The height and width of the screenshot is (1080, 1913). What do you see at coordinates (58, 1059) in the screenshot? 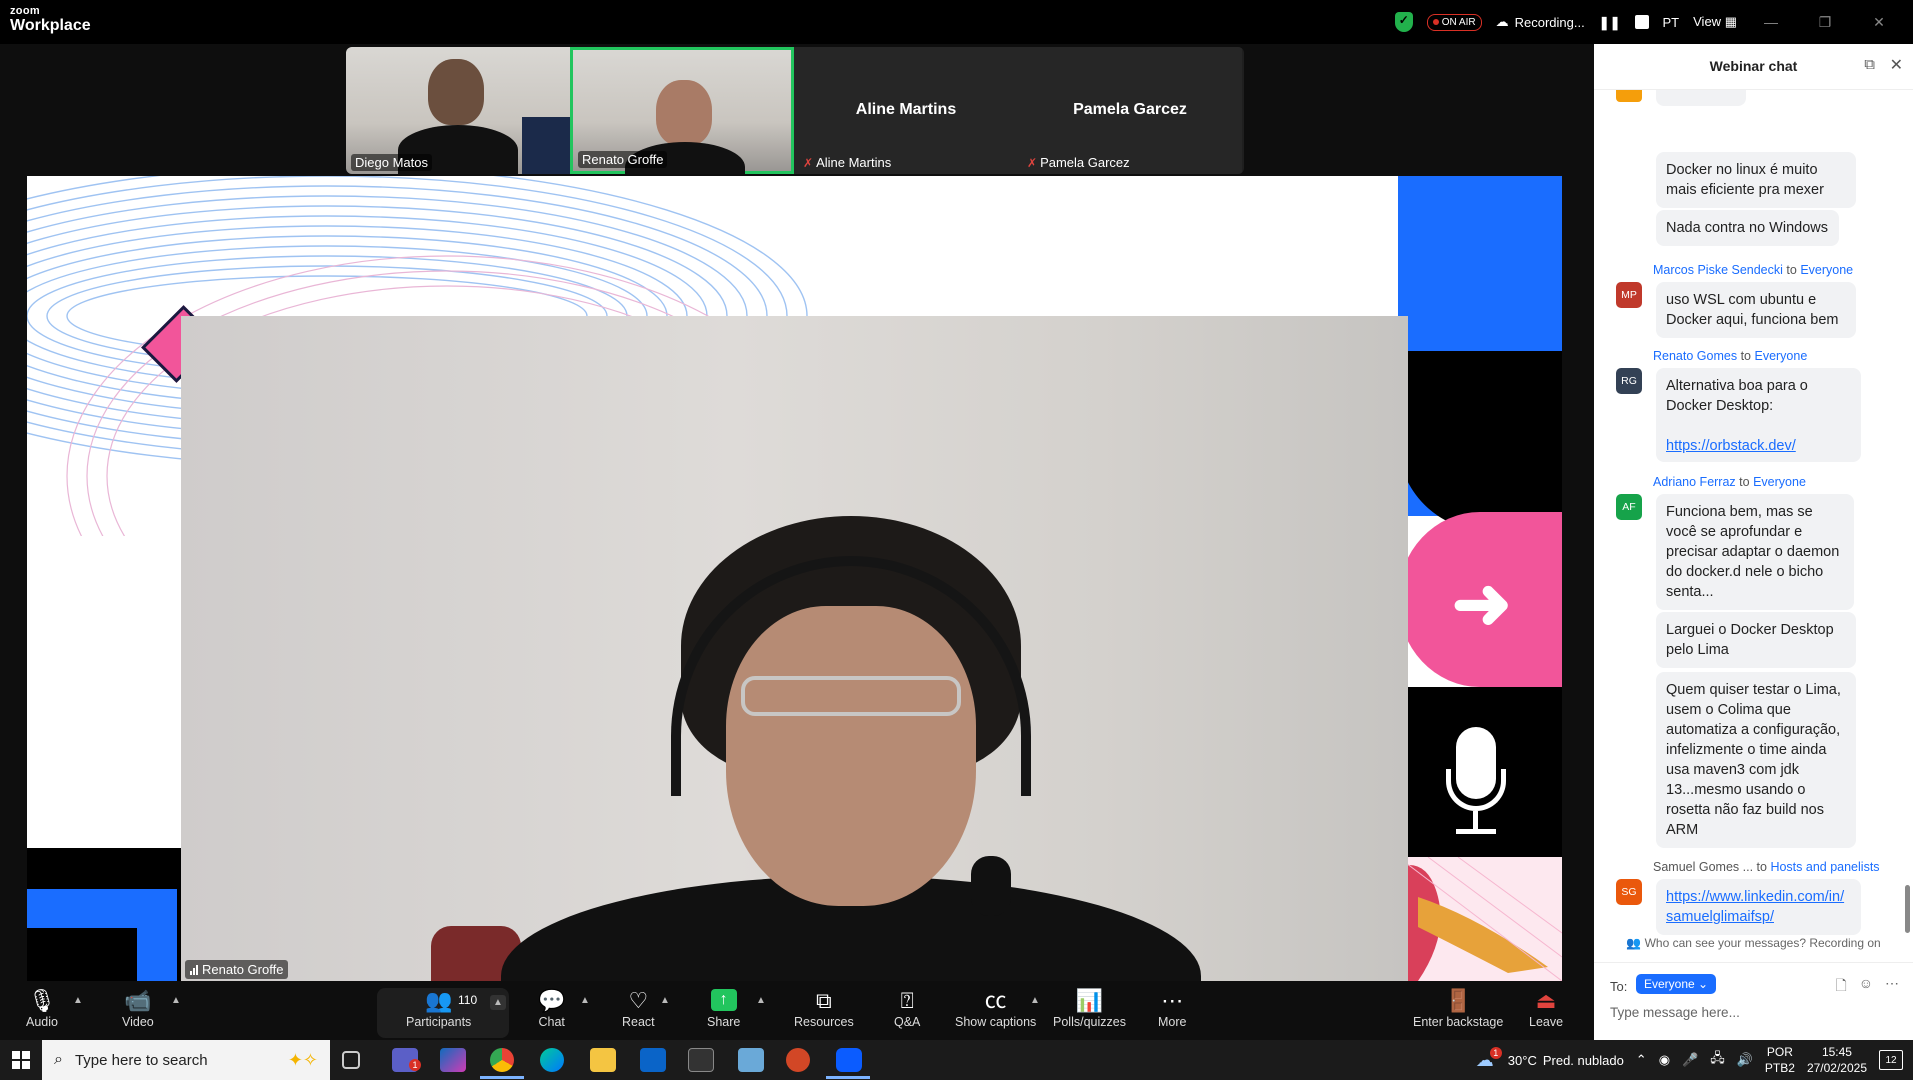
I see `search-icon: ⌕` at bounding box center [58, 1059].